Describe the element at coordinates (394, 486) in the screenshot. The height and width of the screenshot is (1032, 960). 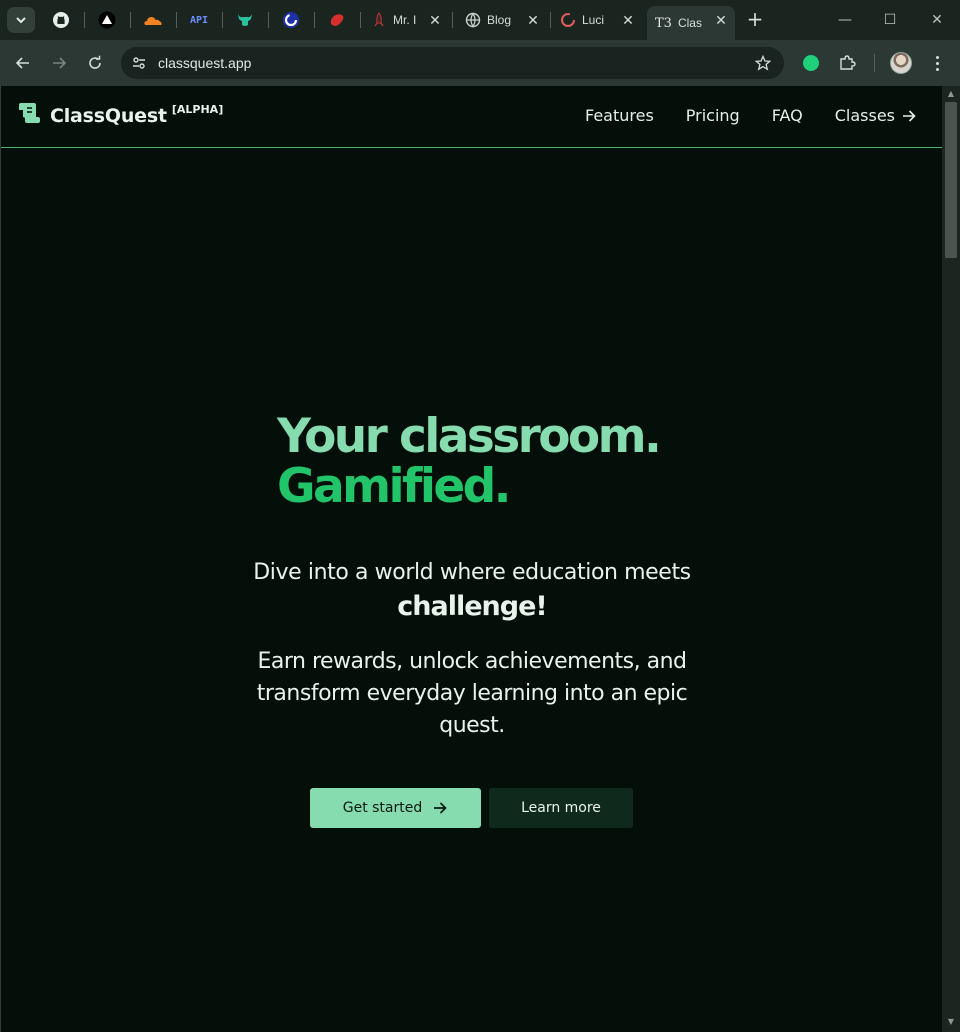
I see `headline-line-2: Gamified.` at that location.